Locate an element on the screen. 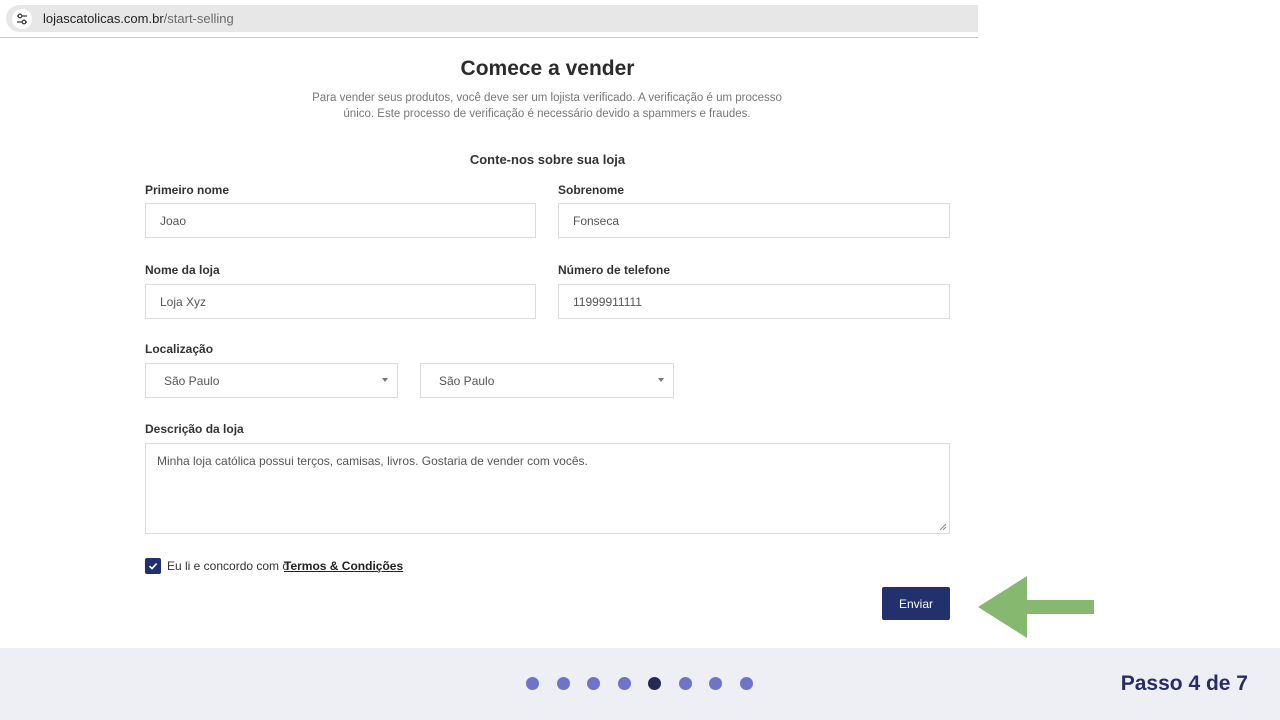 The height and width of the screenshot is (720, 1280). store-name-label: Nome da loja is located at coordinates (182, 270).